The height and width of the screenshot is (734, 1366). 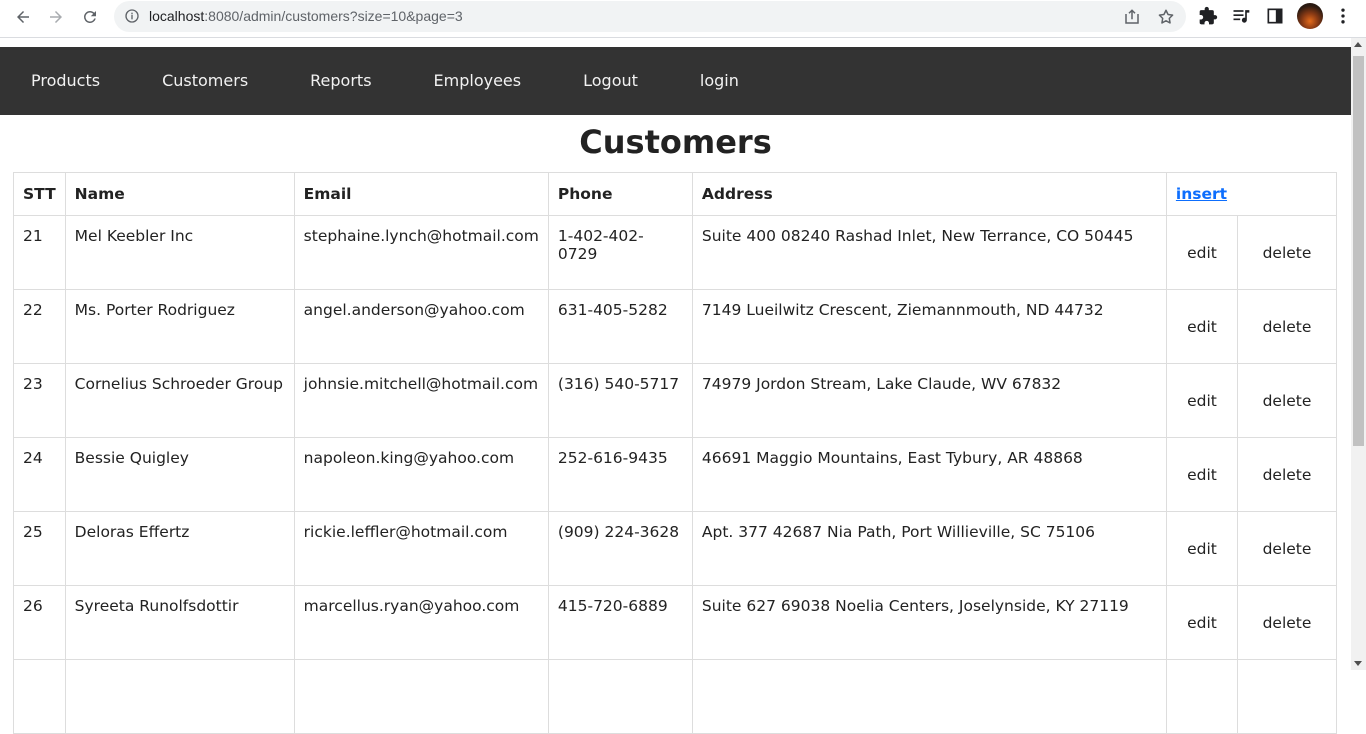 What do you see at coordinates (620, 622) in the screenshot?
I see `cell-phone: 415-720-6889` at bounding box center [620, 622].